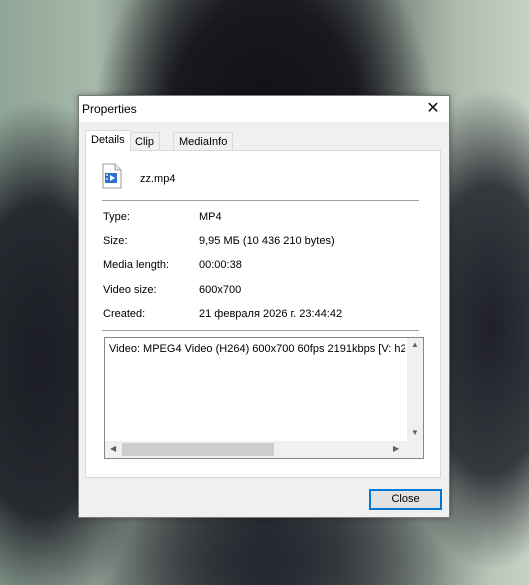 This screenshot has height=585, width=529. I want to click on media-length-label: Media length:, so click(136, 265).